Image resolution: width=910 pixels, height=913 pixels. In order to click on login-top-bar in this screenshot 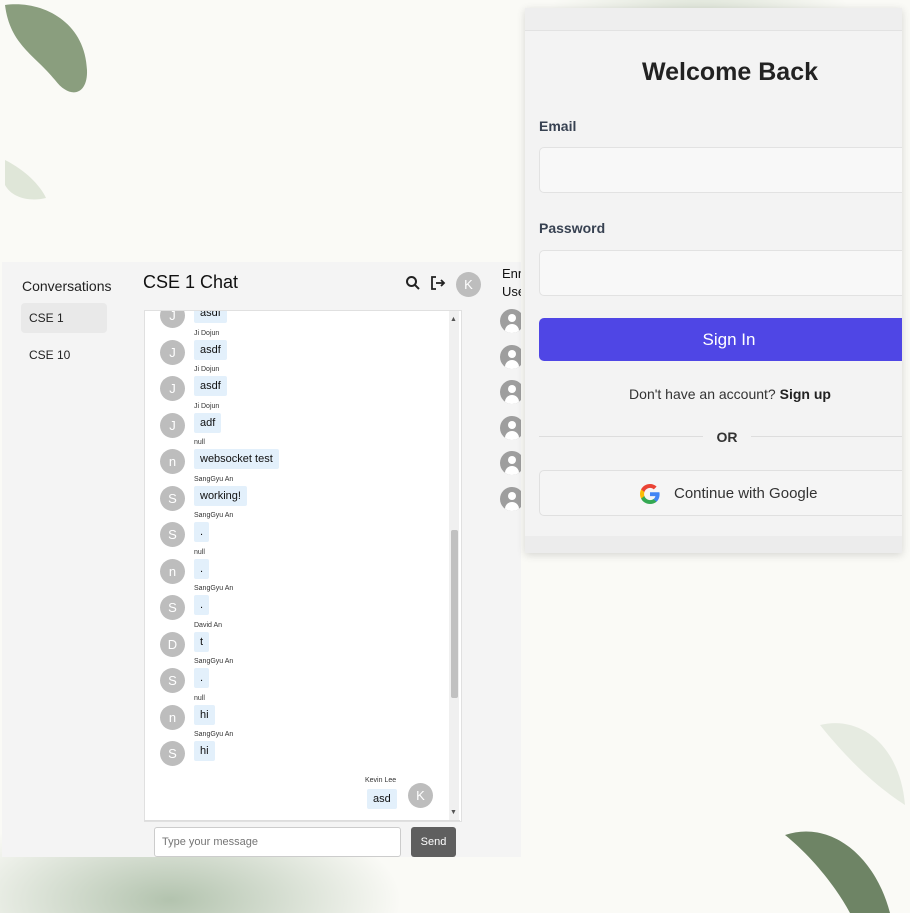, I will do `click(713, 19)`.